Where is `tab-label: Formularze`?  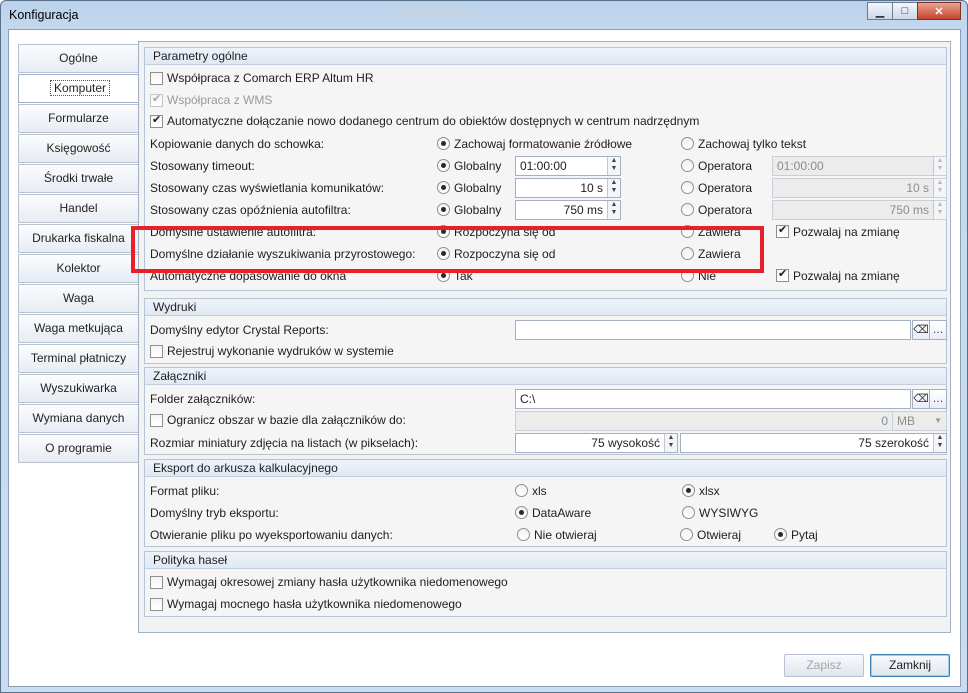
tab-label: Formularze is located at coordinates (78, 118).